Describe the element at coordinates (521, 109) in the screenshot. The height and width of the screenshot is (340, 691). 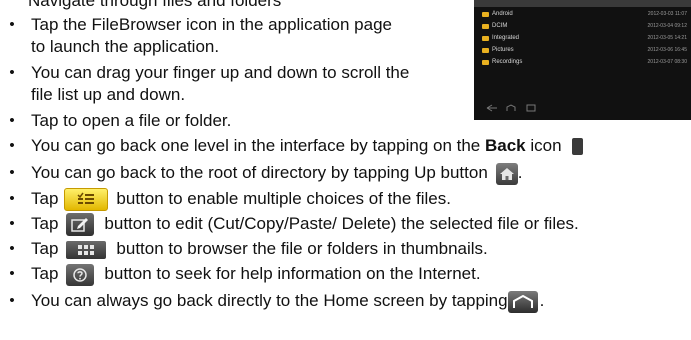
I see `screenshot-nav-bar` at that location.